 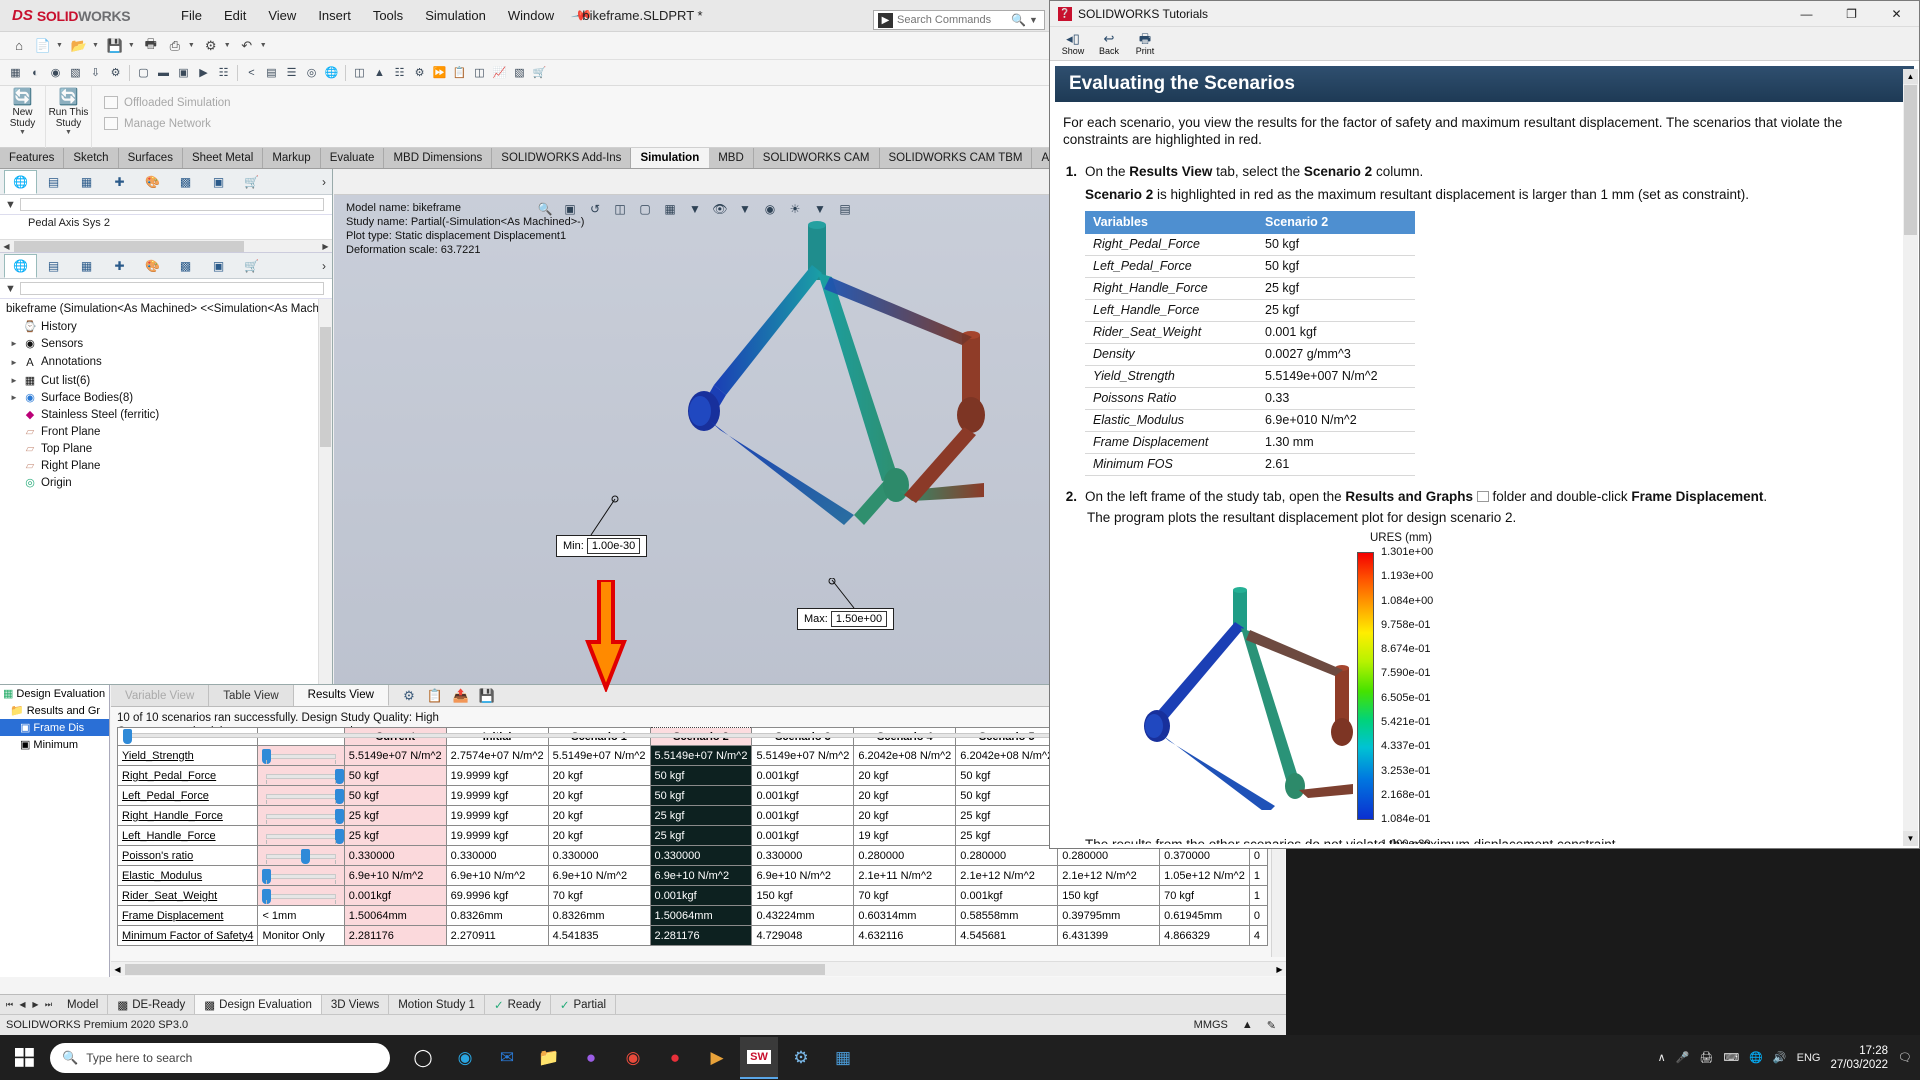 I want to click on network-icon: 🌐, so click(x=1756, y=1057).